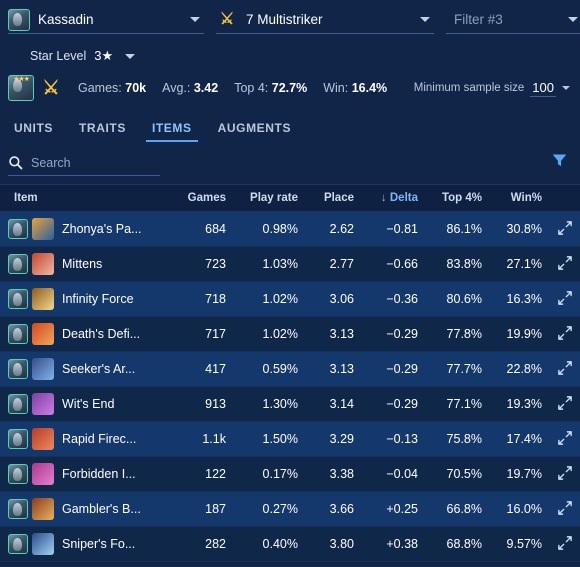  What do you see at coordinates (305, 56) in the screenshot?
I see `star-level-select: Star Level 3★` at bounding box center [305, 56].